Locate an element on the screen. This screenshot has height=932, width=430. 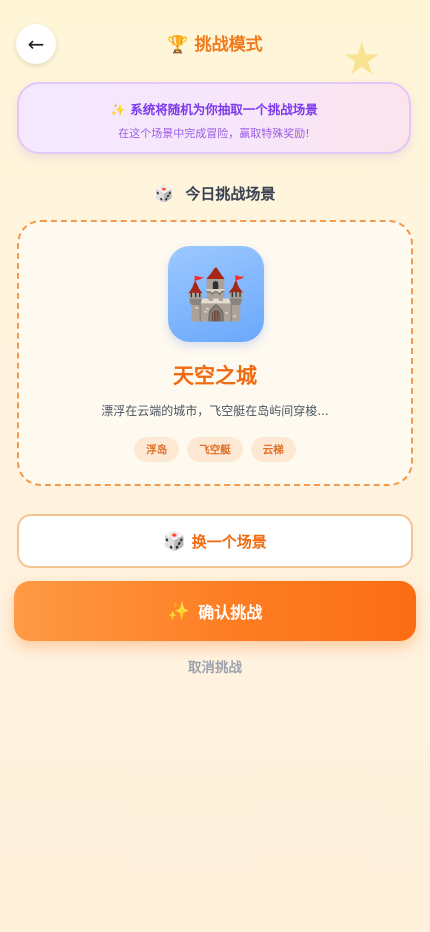
cancel-challenge-link: 取消挑战 is located at coordinates (215, 666).